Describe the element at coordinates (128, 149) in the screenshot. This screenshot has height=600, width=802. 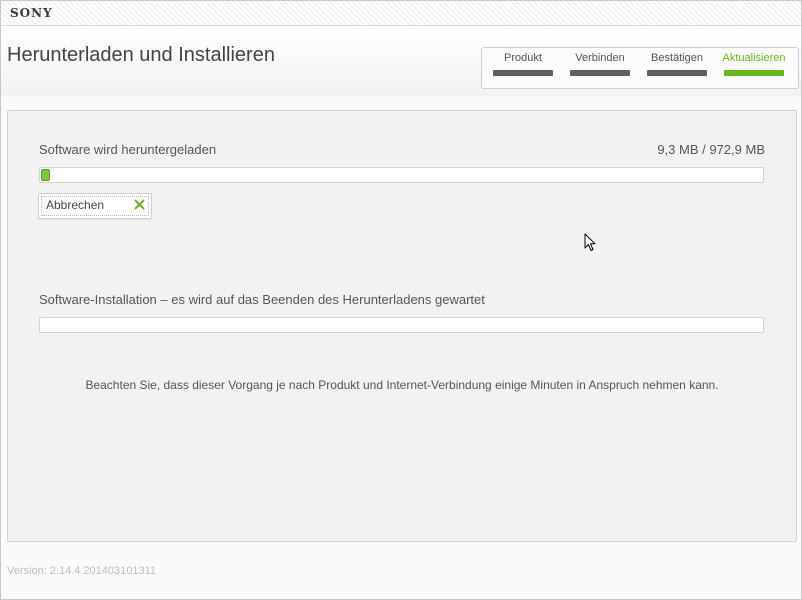
I see `download-label: Software wird heruntergeladen` at that location.